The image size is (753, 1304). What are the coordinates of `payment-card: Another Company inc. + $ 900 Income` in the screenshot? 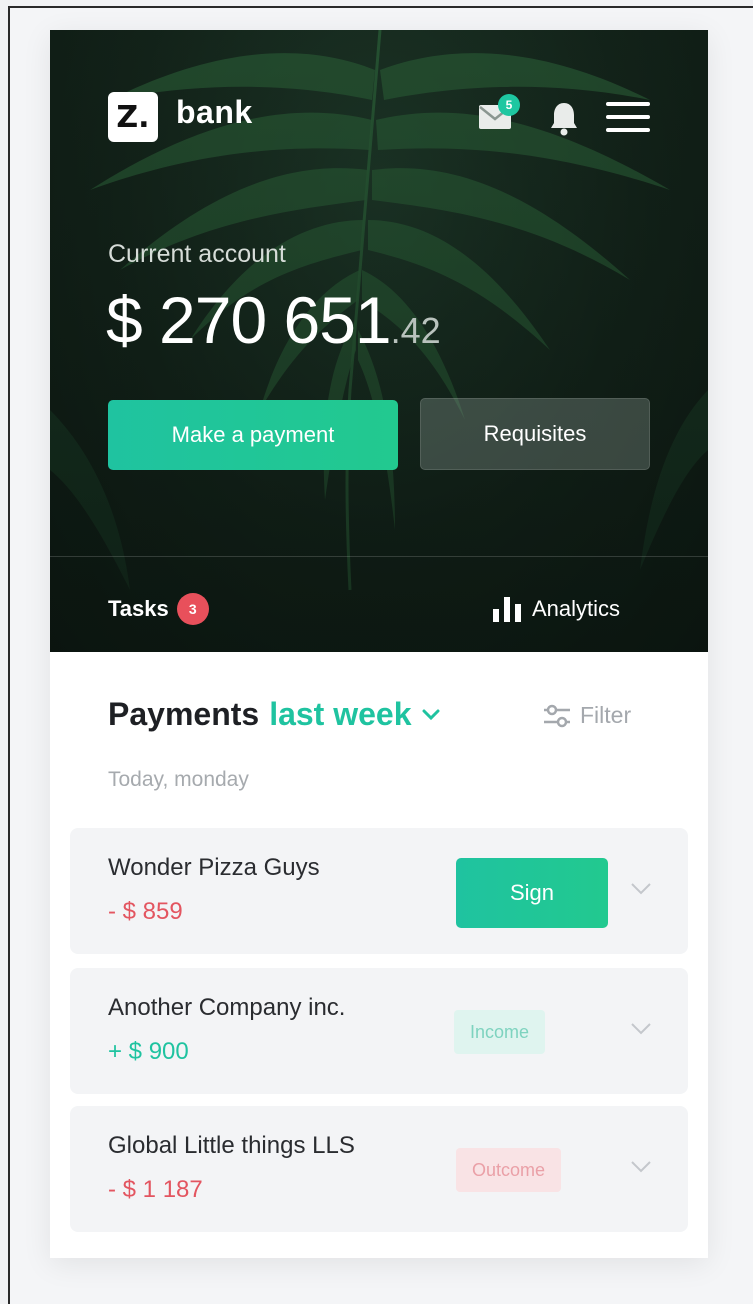 It's located at (379, 1031).